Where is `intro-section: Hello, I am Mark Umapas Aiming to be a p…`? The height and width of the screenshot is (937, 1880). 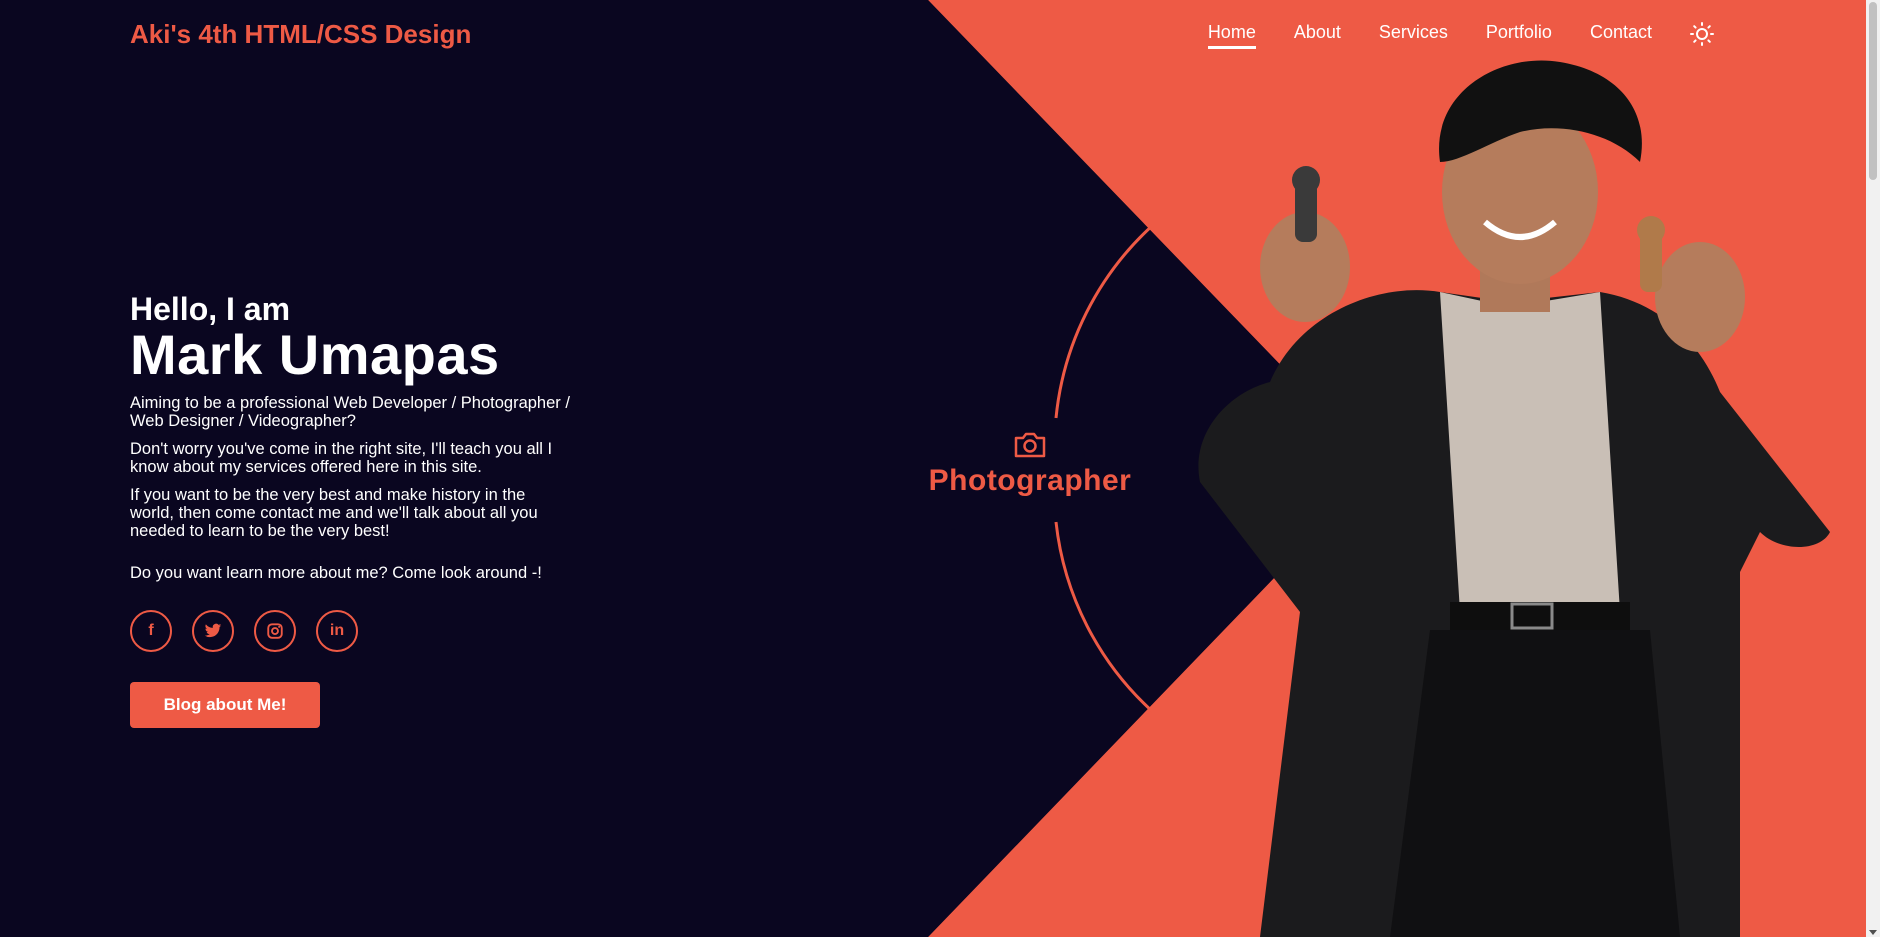 intro-section: Hello, I am Mark Umapas Aiming to be a p… is located at coordinates (350, 510).